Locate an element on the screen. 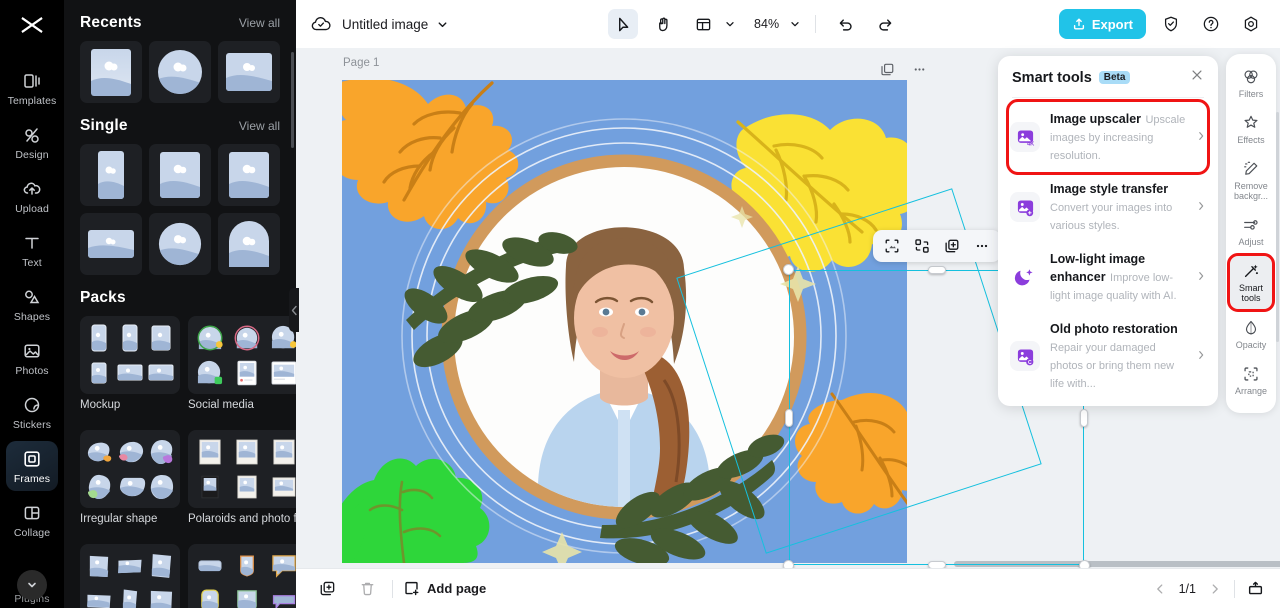 This screenshot has height=608, width=1280. magic-wand-icon is located at coordinates (1251, 271).